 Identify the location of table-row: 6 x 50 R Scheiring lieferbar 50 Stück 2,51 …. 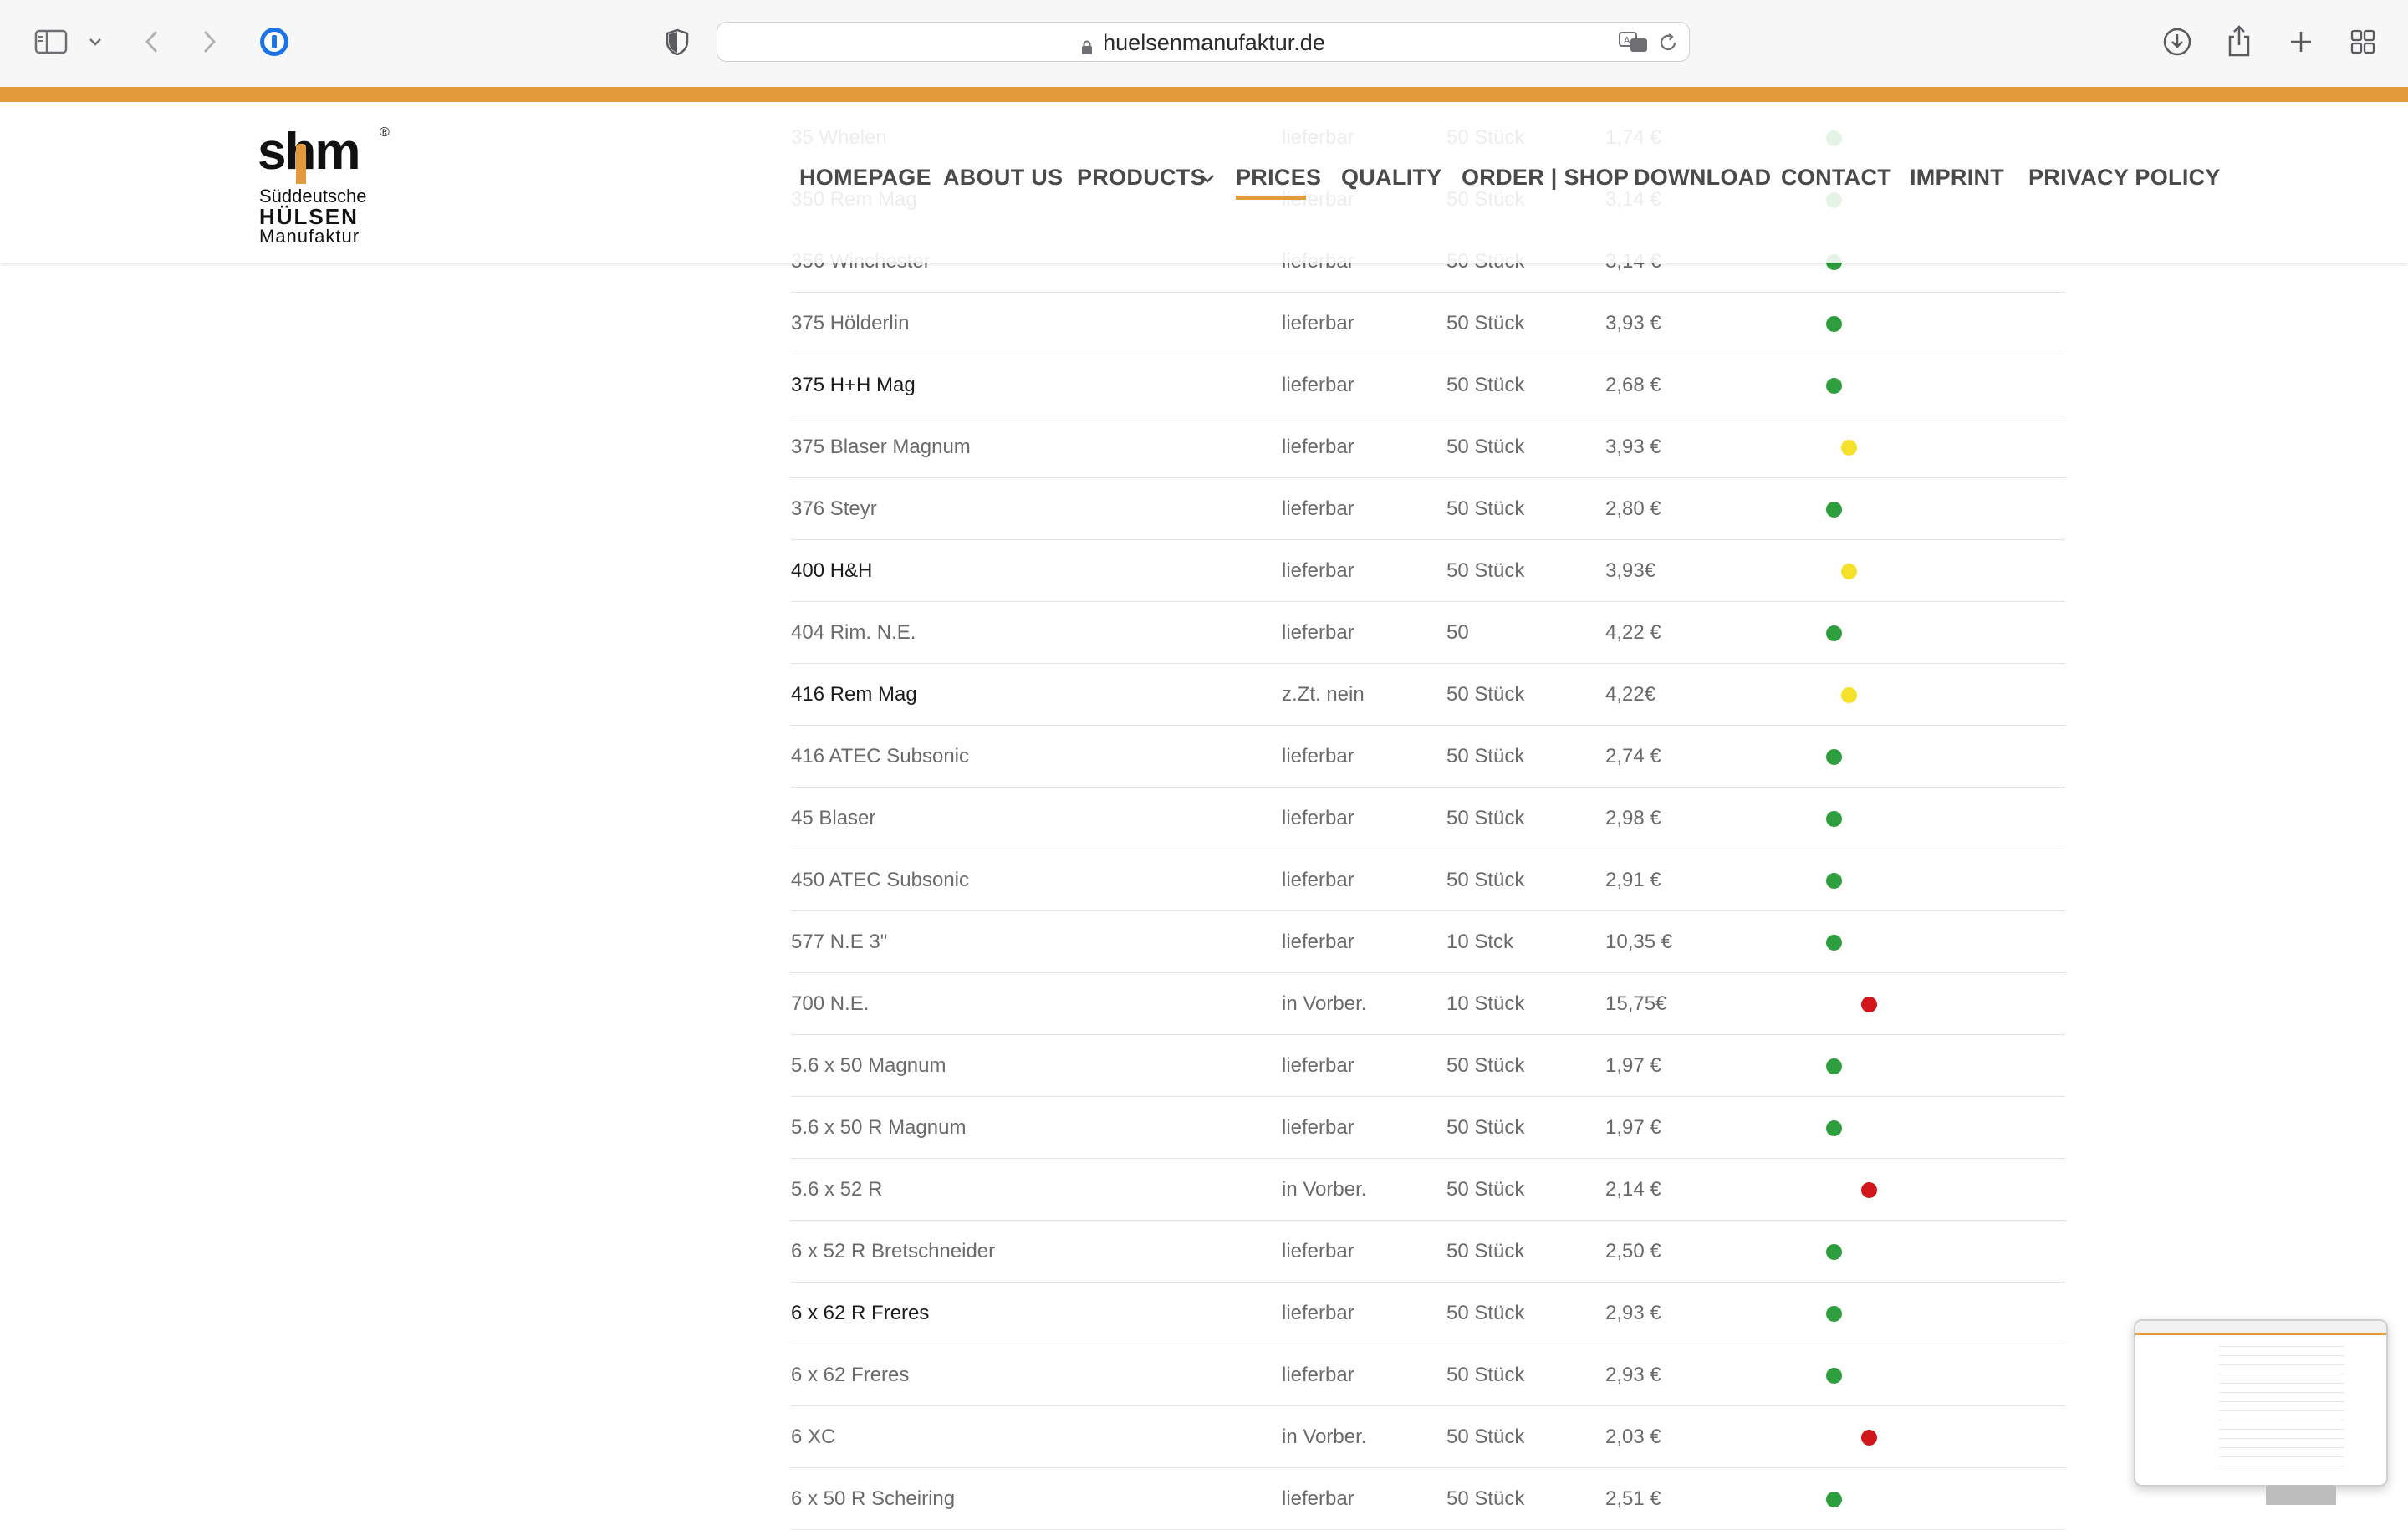
(1428, 1499).